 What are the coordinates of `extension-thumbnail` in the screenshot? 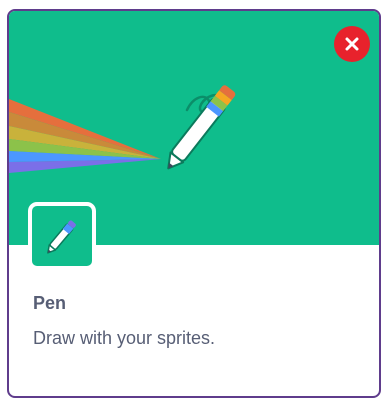 It's located at (62, 236).